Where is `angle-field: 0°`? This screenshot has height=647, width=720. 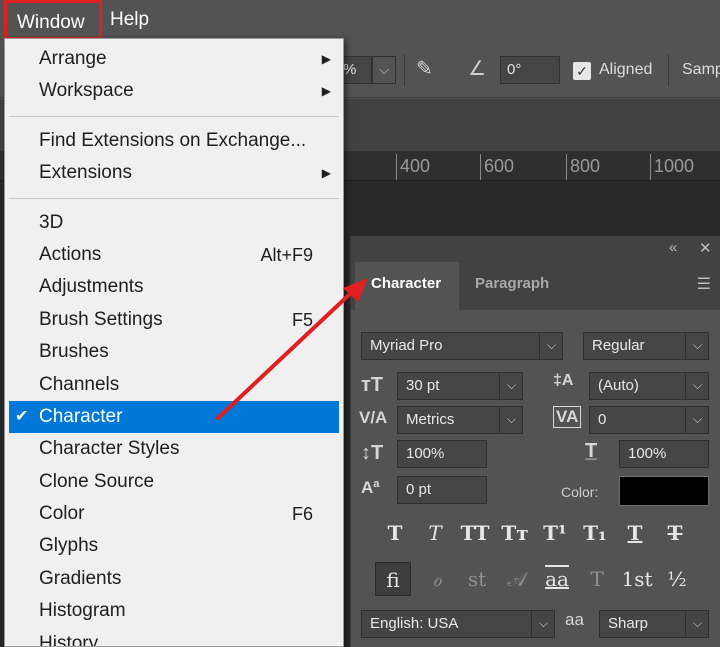 angle-field: 0° is located at coordinates (530, 70).